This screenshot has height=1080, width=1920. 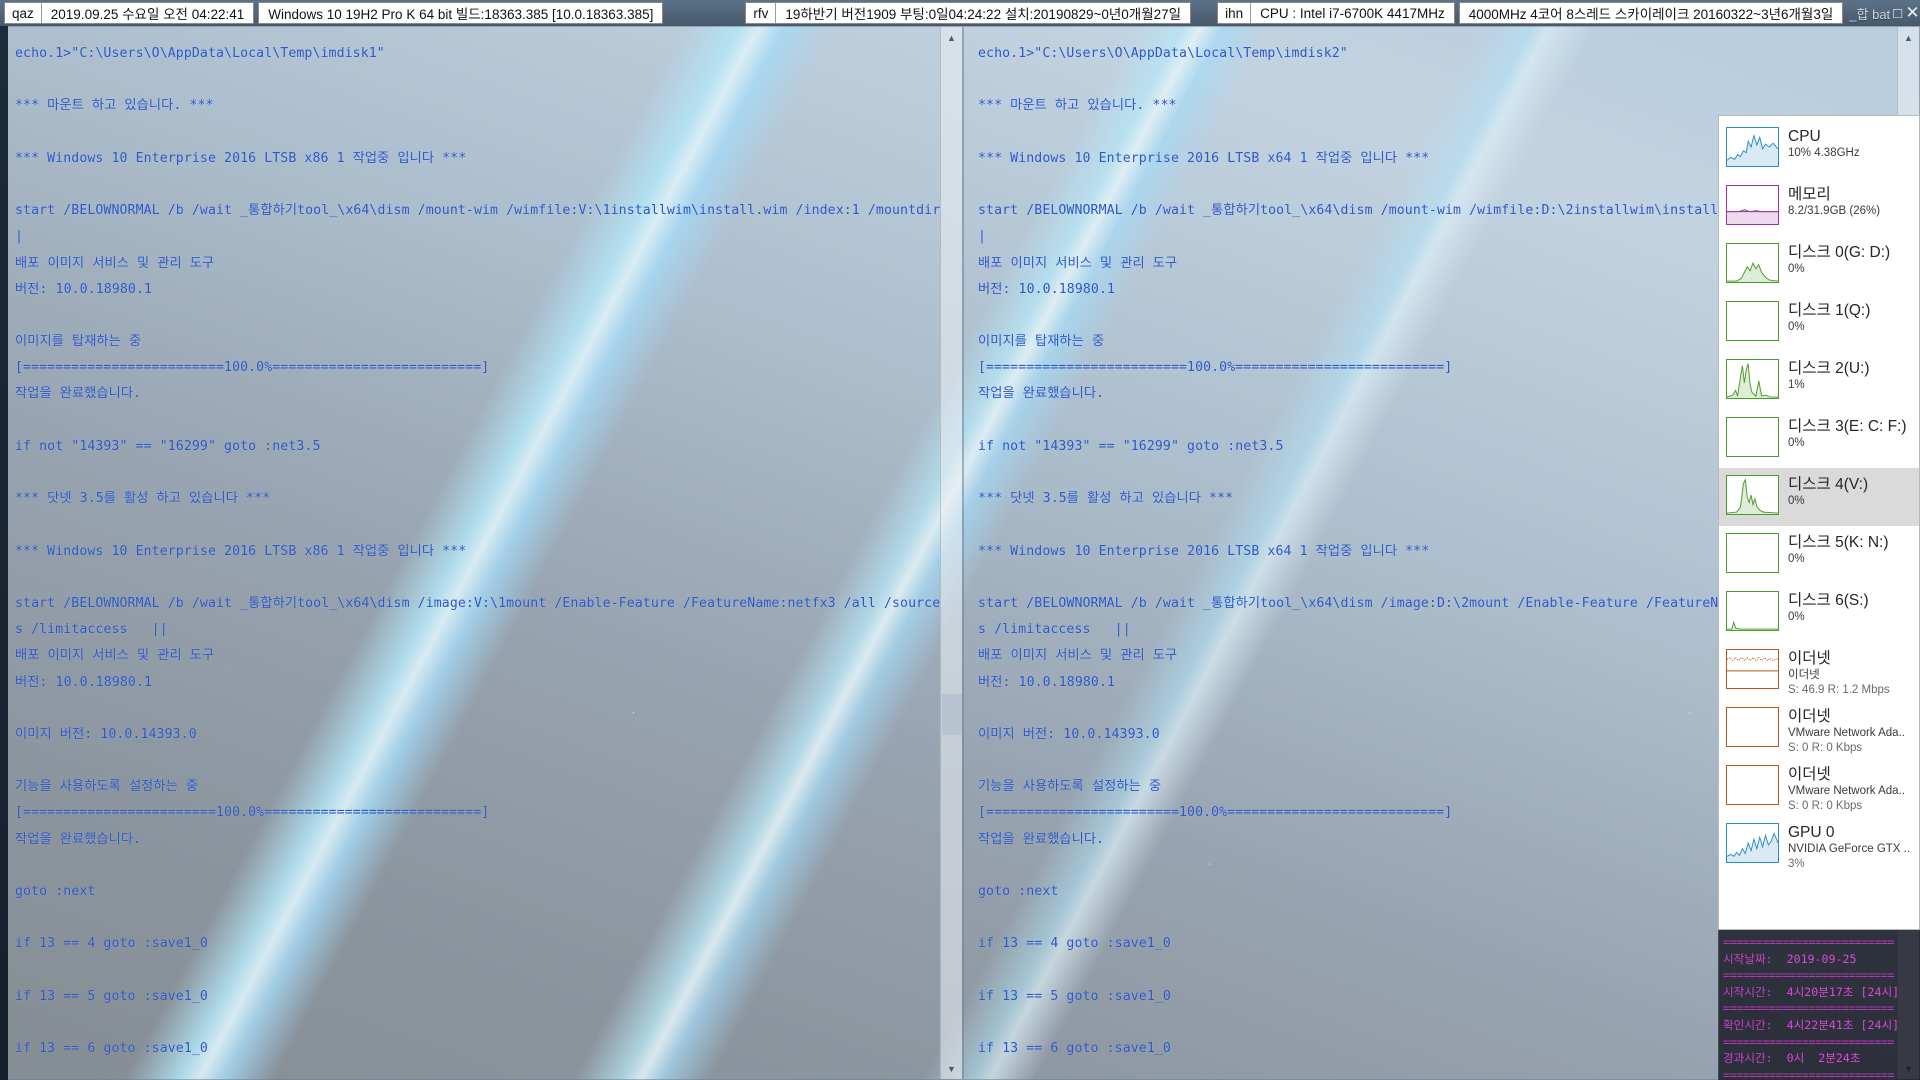 What do you see at coordinates (1751, 1024) in the screenshot?
I see `timer-row-label: 확인시간:` at bounding box center [1751, 1024].